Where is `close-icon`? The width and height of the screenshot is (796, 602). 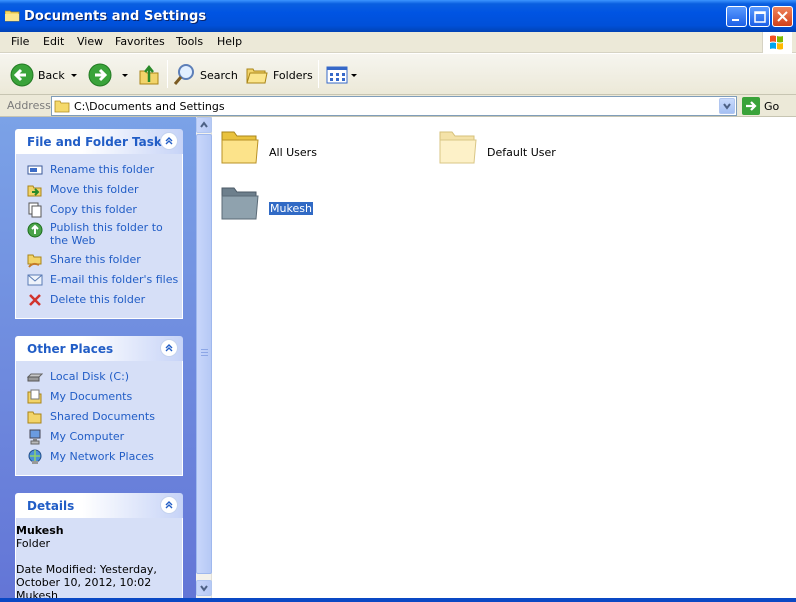 close-icon is located at coordinates (782, 16).